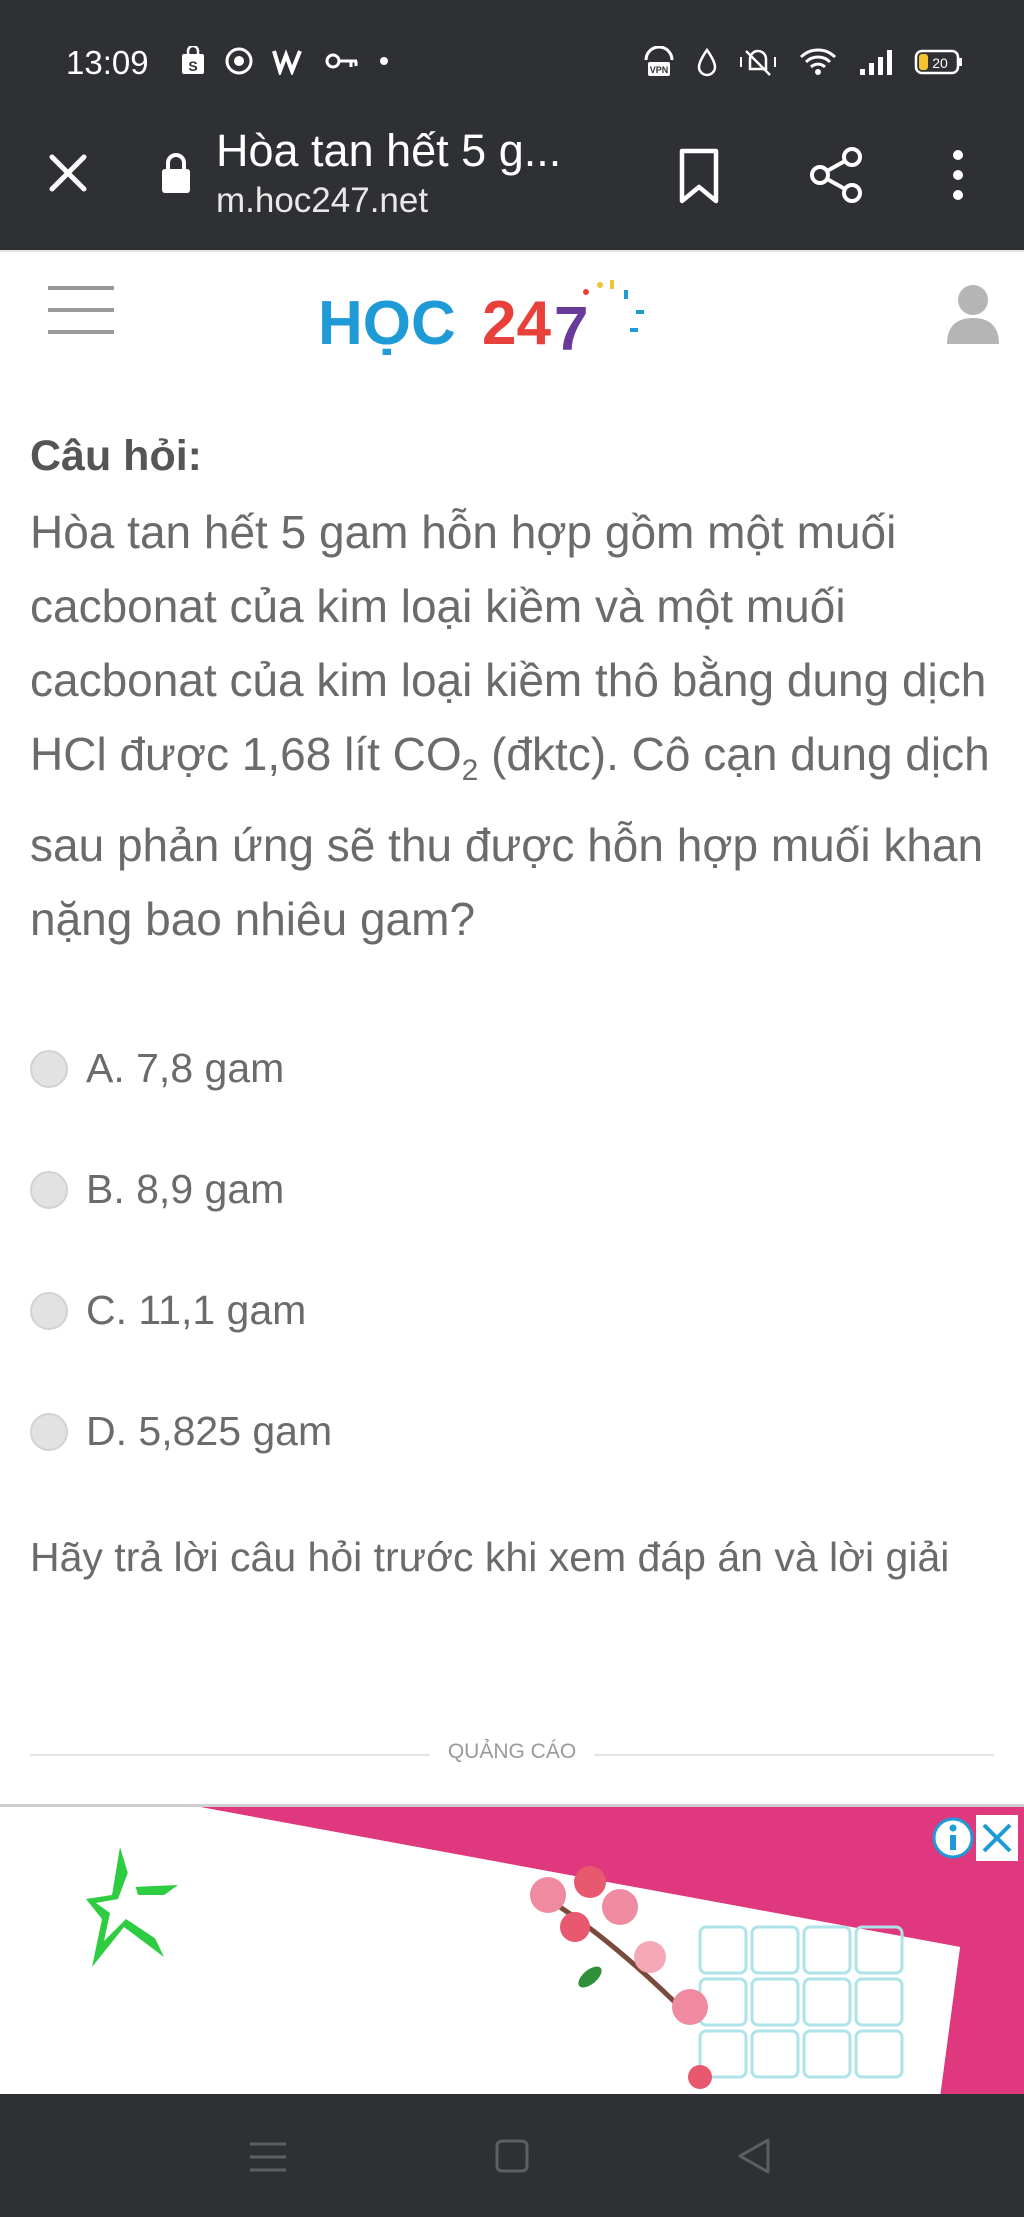 The height and width of the screenshot is (2217, 1024). What do you see at coordinates (973, 314) in the screenshot?
I see `user-avatar-icon` at bounding box center [973, 314].